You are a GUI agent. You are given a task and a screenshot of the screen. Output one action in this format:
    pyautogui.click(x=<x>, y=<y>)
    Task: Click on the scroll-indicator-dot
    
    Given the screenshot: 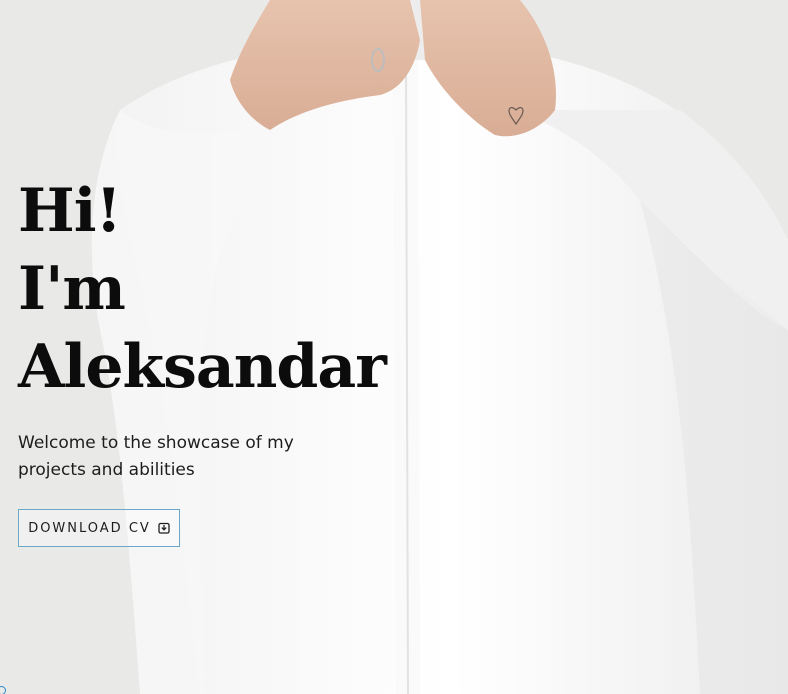 What is the action you would take?
    pyautogui.click(x=3, y=690)
    